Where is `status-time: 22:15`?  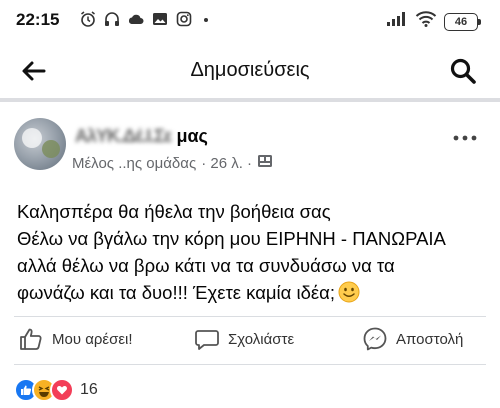 status-time: 22:15 is located at coordinates (38, 19).